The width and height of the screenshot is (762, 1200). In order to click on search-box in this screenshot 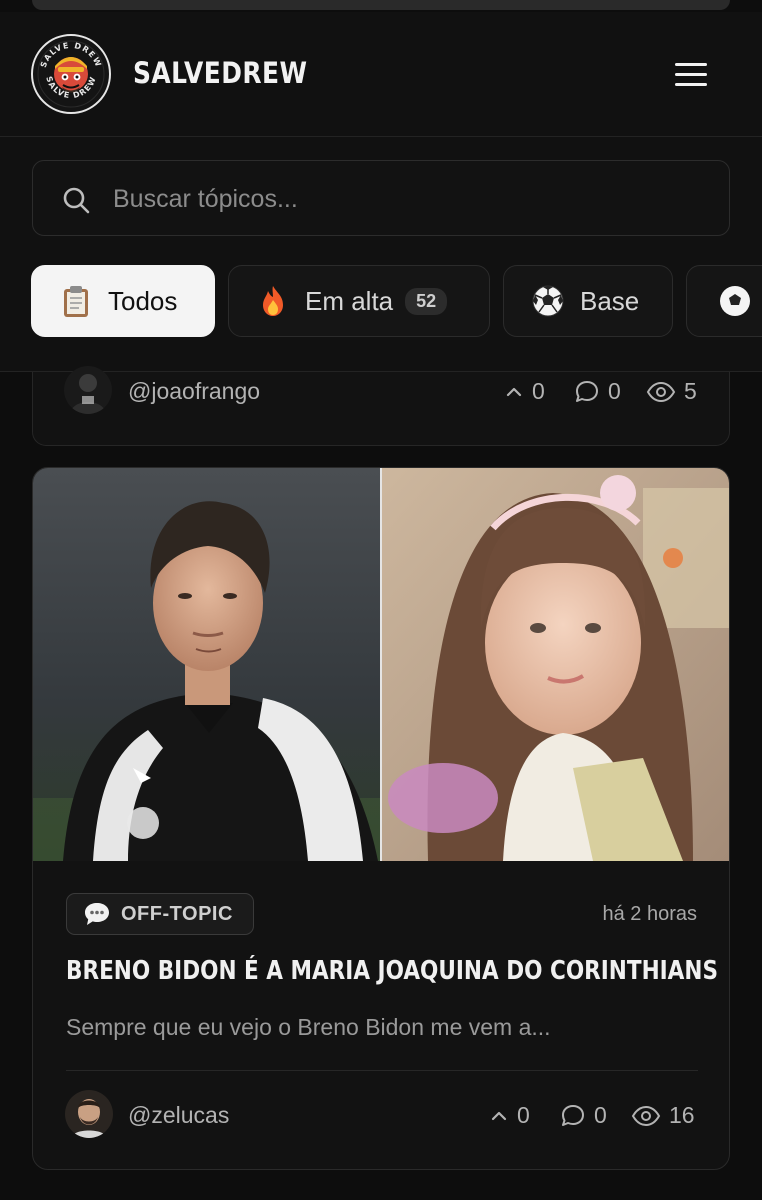, I will do `click(381, 198)`.